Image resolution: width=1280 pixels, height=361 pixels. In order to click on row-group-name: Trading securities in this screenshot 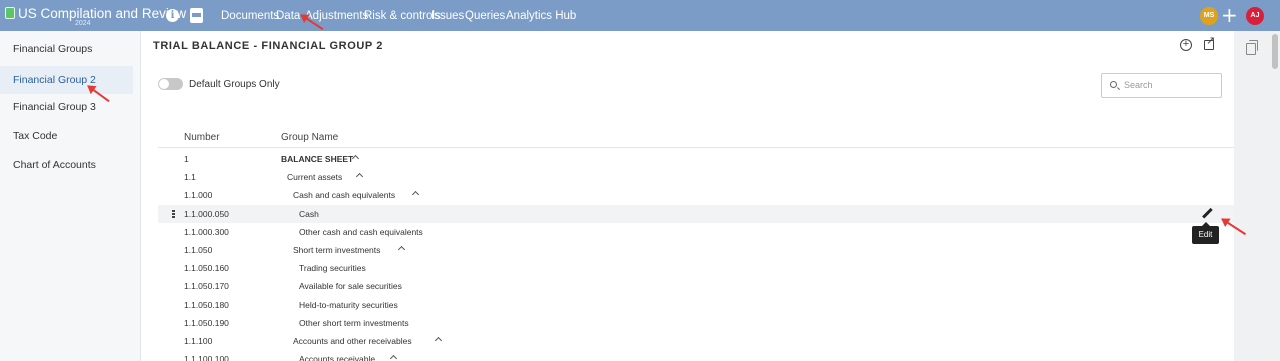, I will do `click(332, 268)`.